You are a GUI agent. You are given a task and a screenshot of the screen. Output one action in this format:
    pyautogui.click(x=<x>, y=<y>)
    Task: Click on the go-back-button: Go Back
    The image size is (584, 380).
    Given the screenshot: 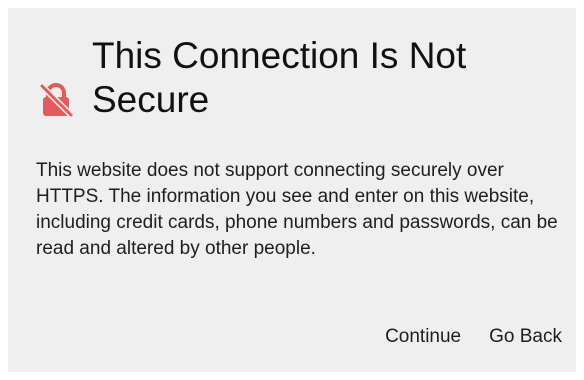 What is the action you would take?
    pyautogui.click(x=525, y=337)
    